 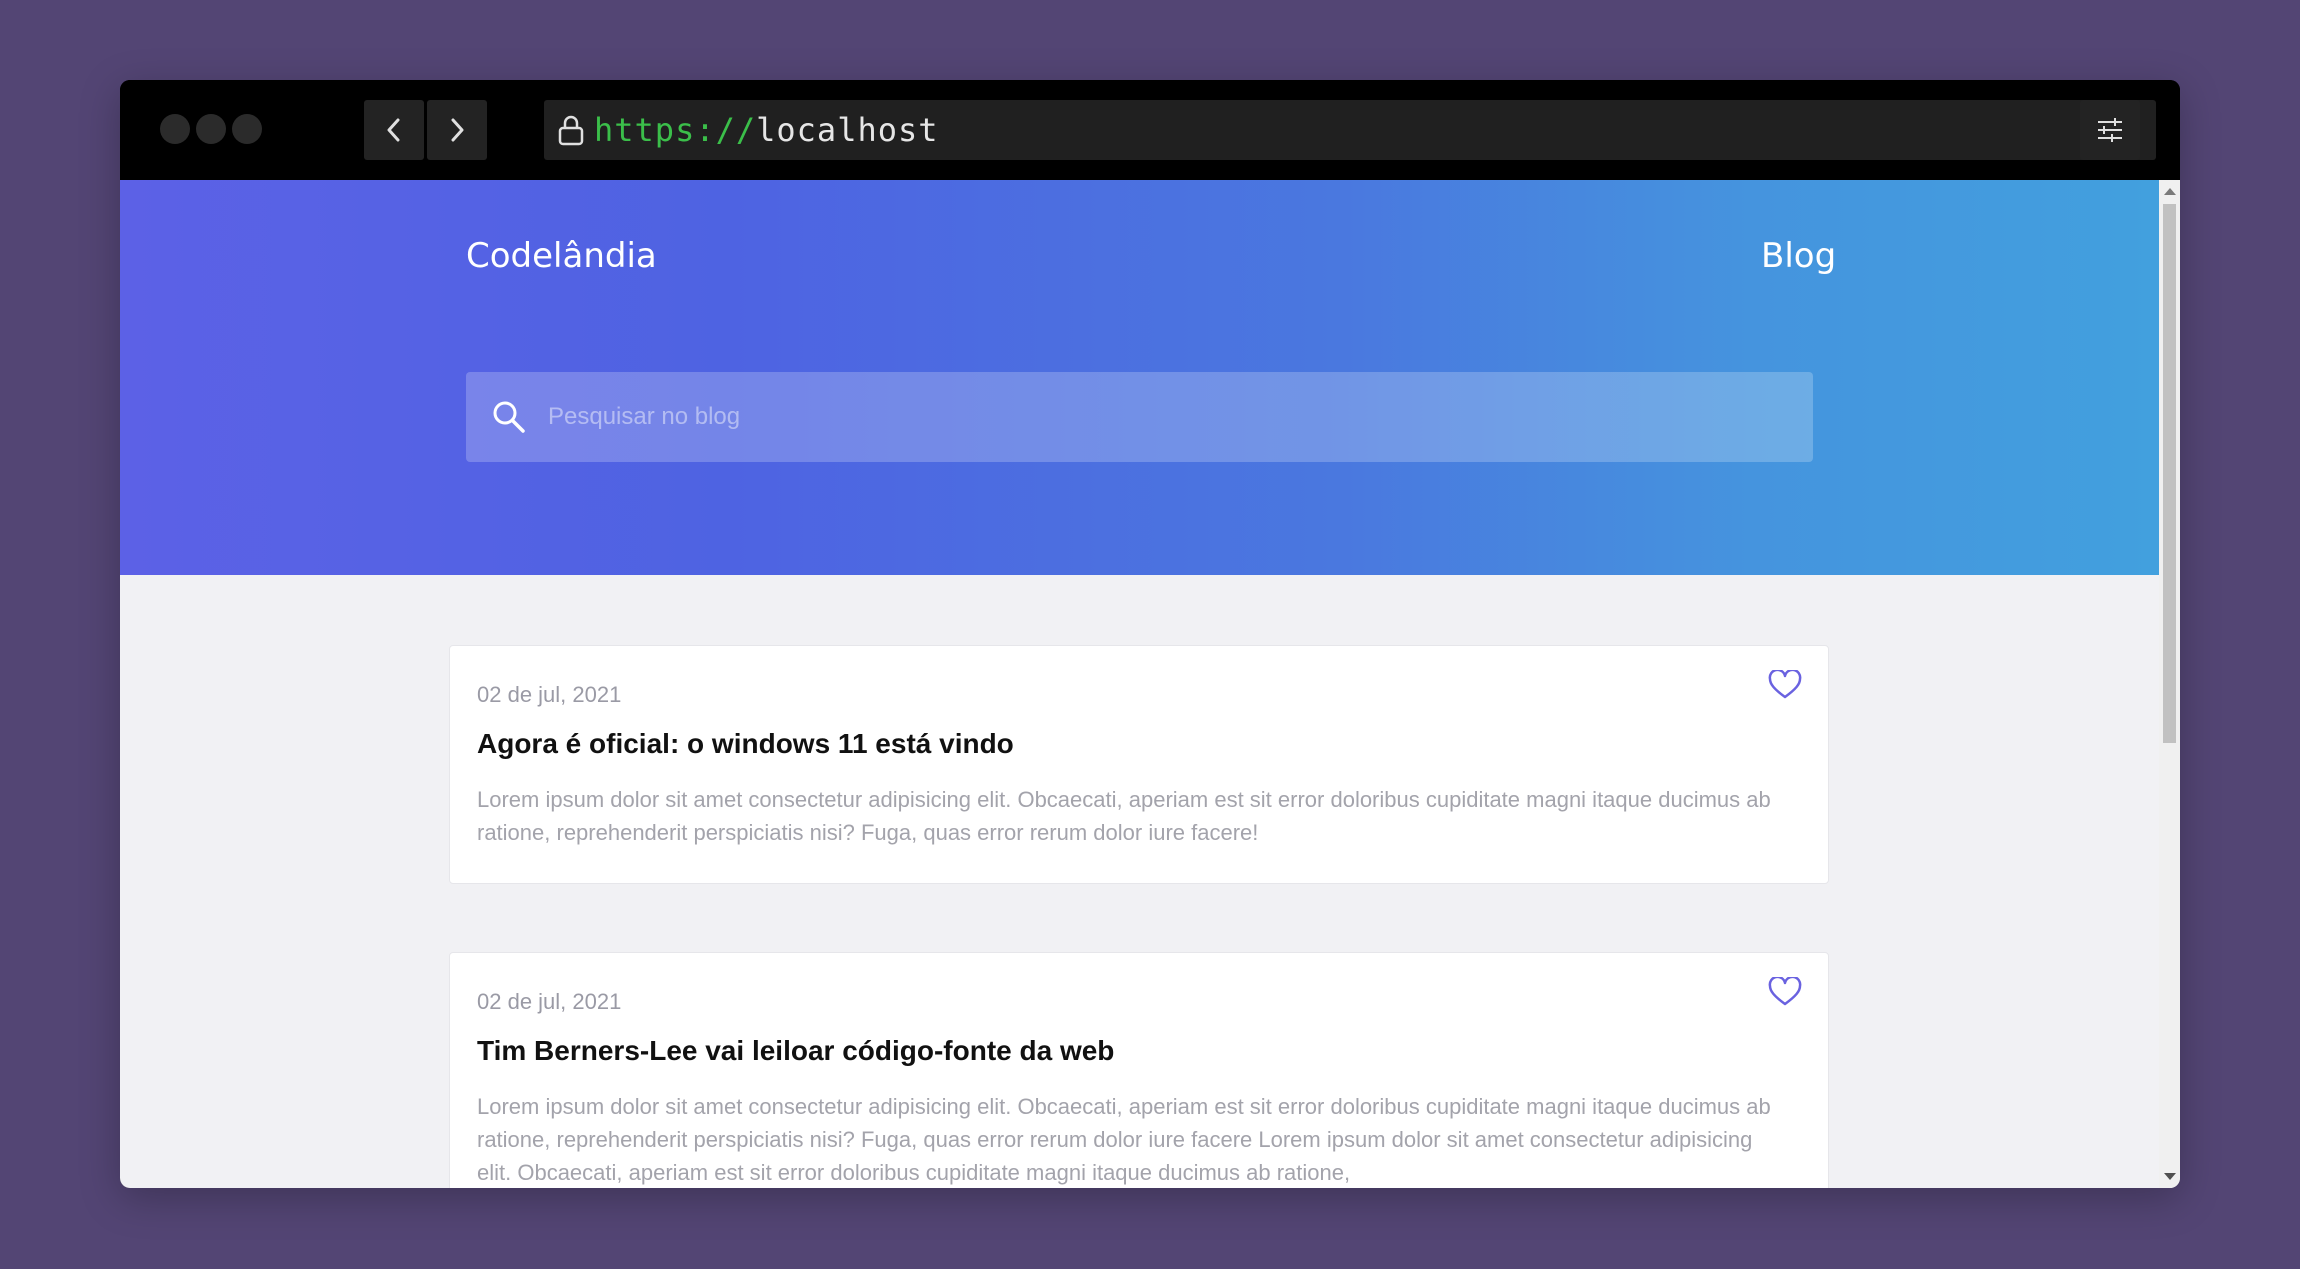 I want to click on url-scheme: https://, so click(x=675, y=130).